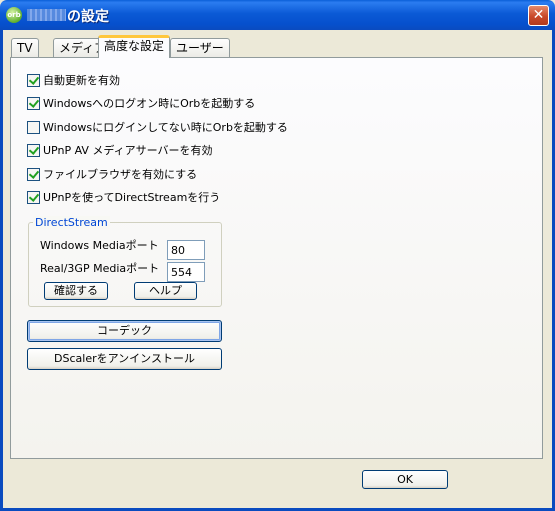  Describe the element at coordinates (165, 127) in the screenshot. I see `option-label: Windowsにログインしてない時にOrbを起動する` at that location.